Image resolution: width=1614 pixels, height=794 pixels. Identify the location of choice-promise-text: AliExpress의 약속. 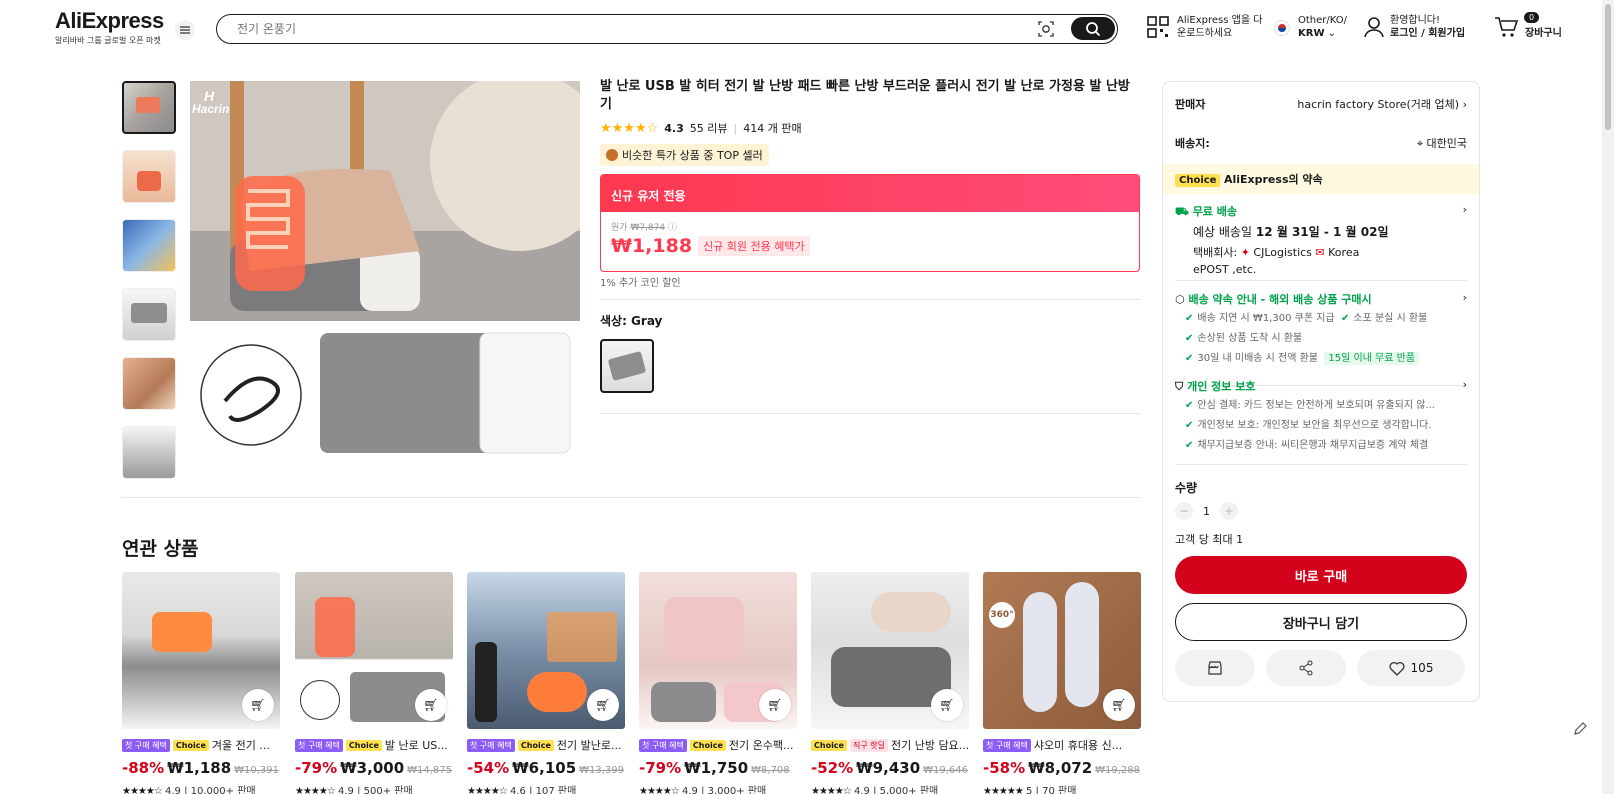
(1273, 179).